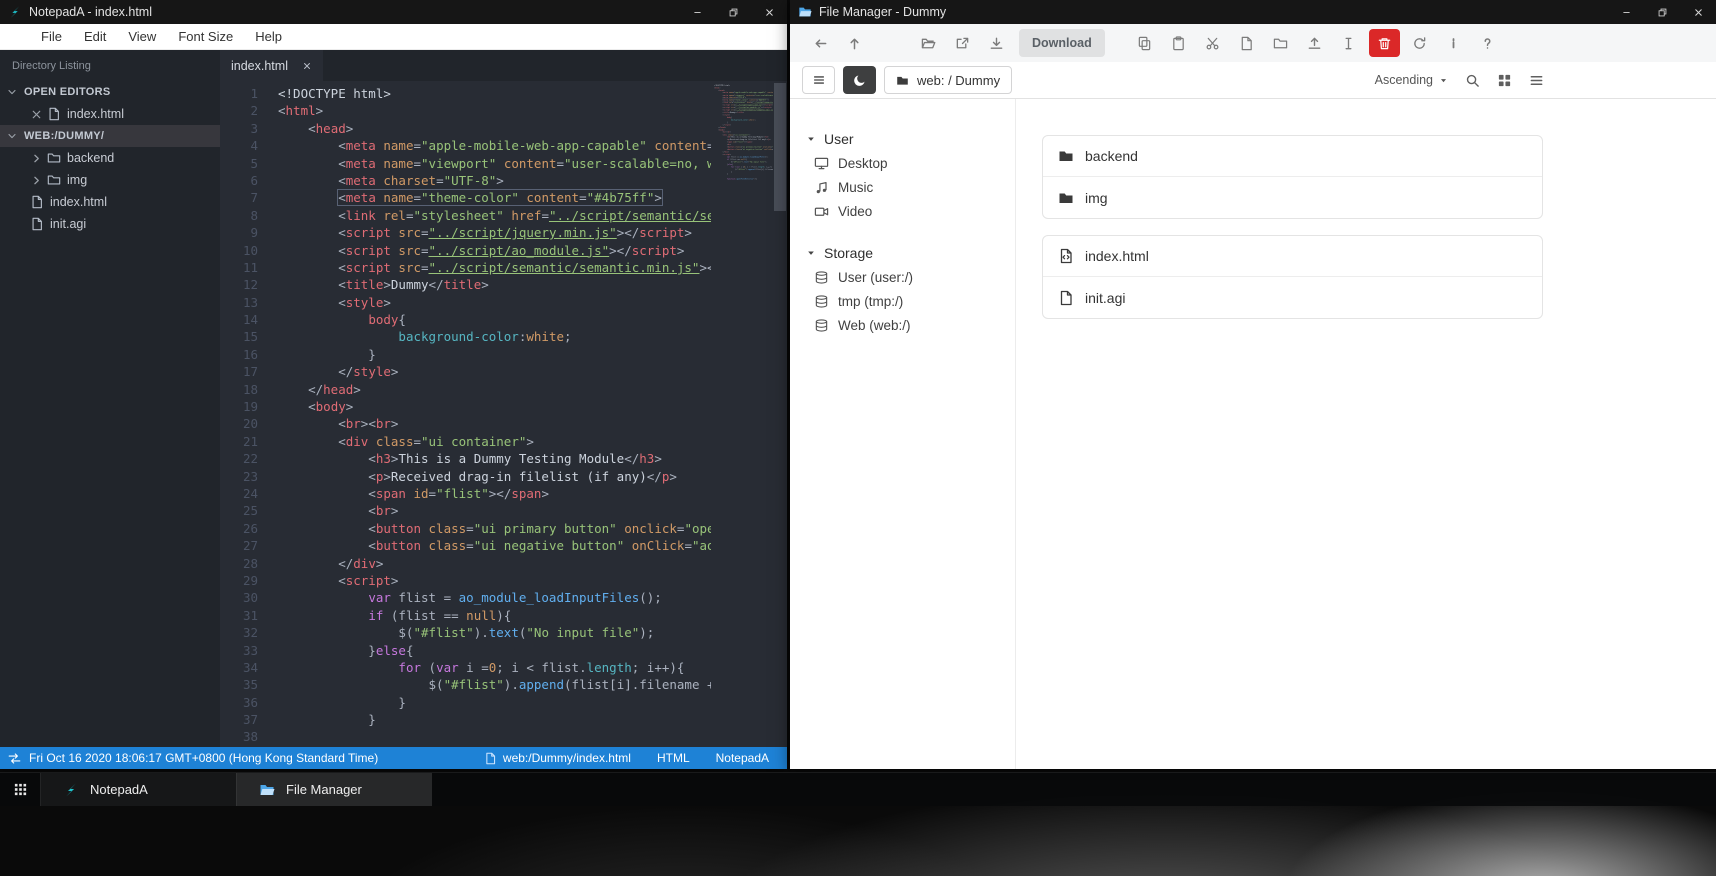 This screenshot has height=876, width=1716. What do you see at coordinates (1292, 297) in the screenshot?
I see `file-row-init-agi: init.agi` at bounding box center [1292, 297].